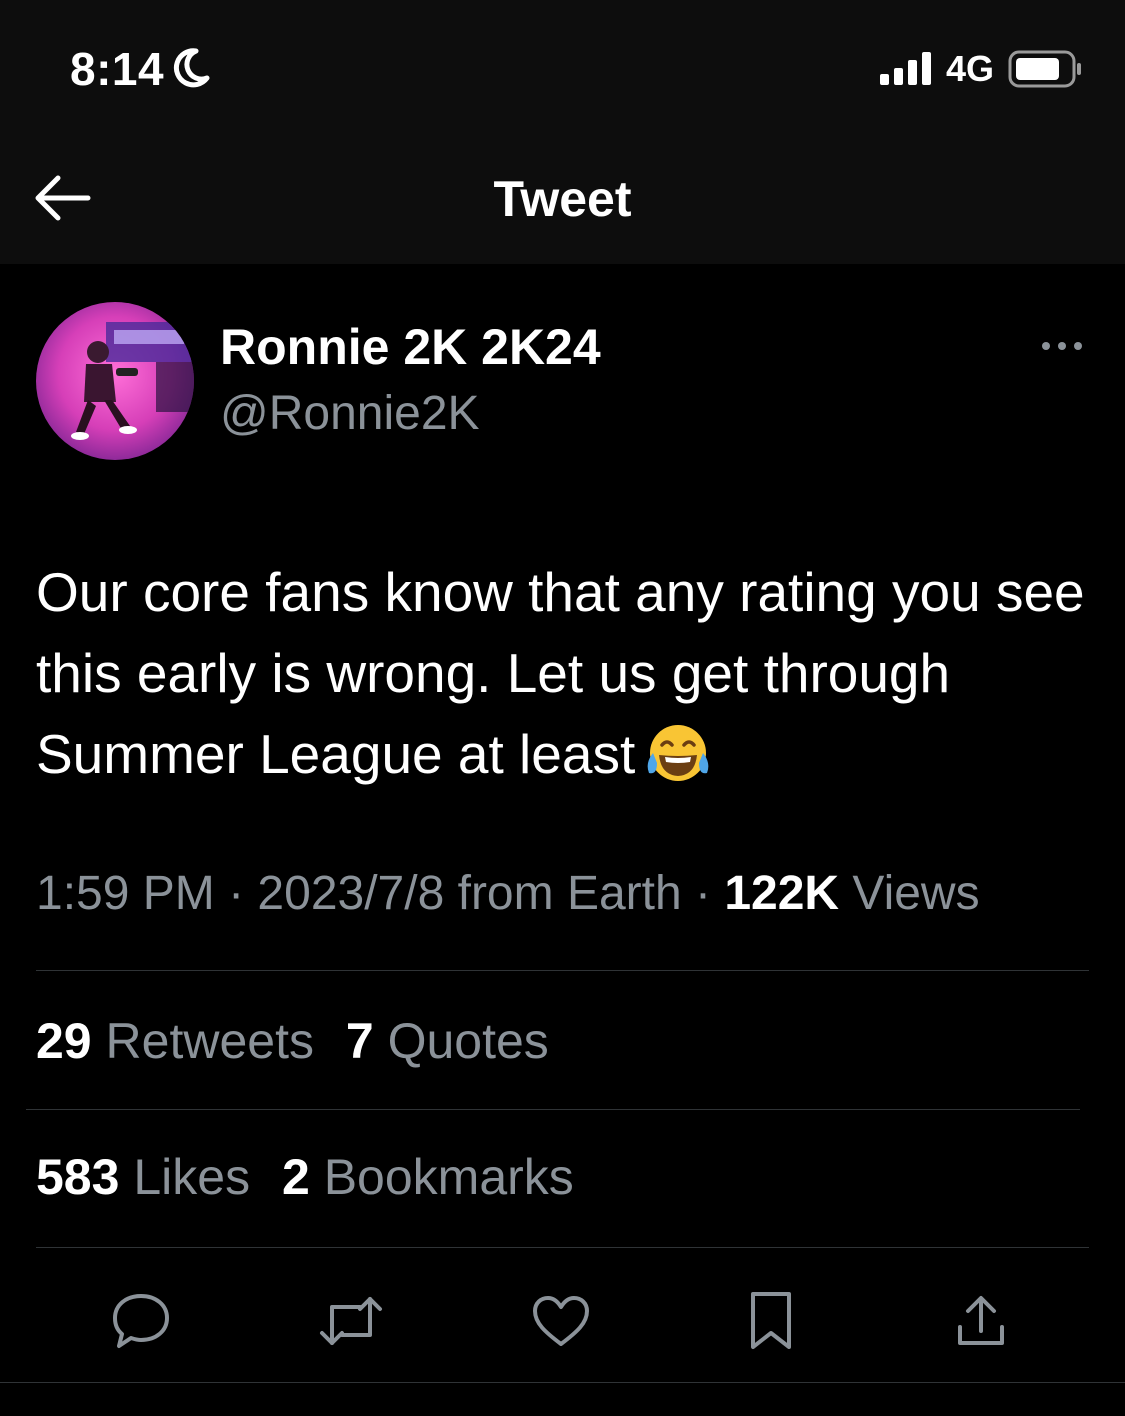  Describe the element at coordinates (562, 199) in the screenshot. I see `page-title: Tweet` at that location.